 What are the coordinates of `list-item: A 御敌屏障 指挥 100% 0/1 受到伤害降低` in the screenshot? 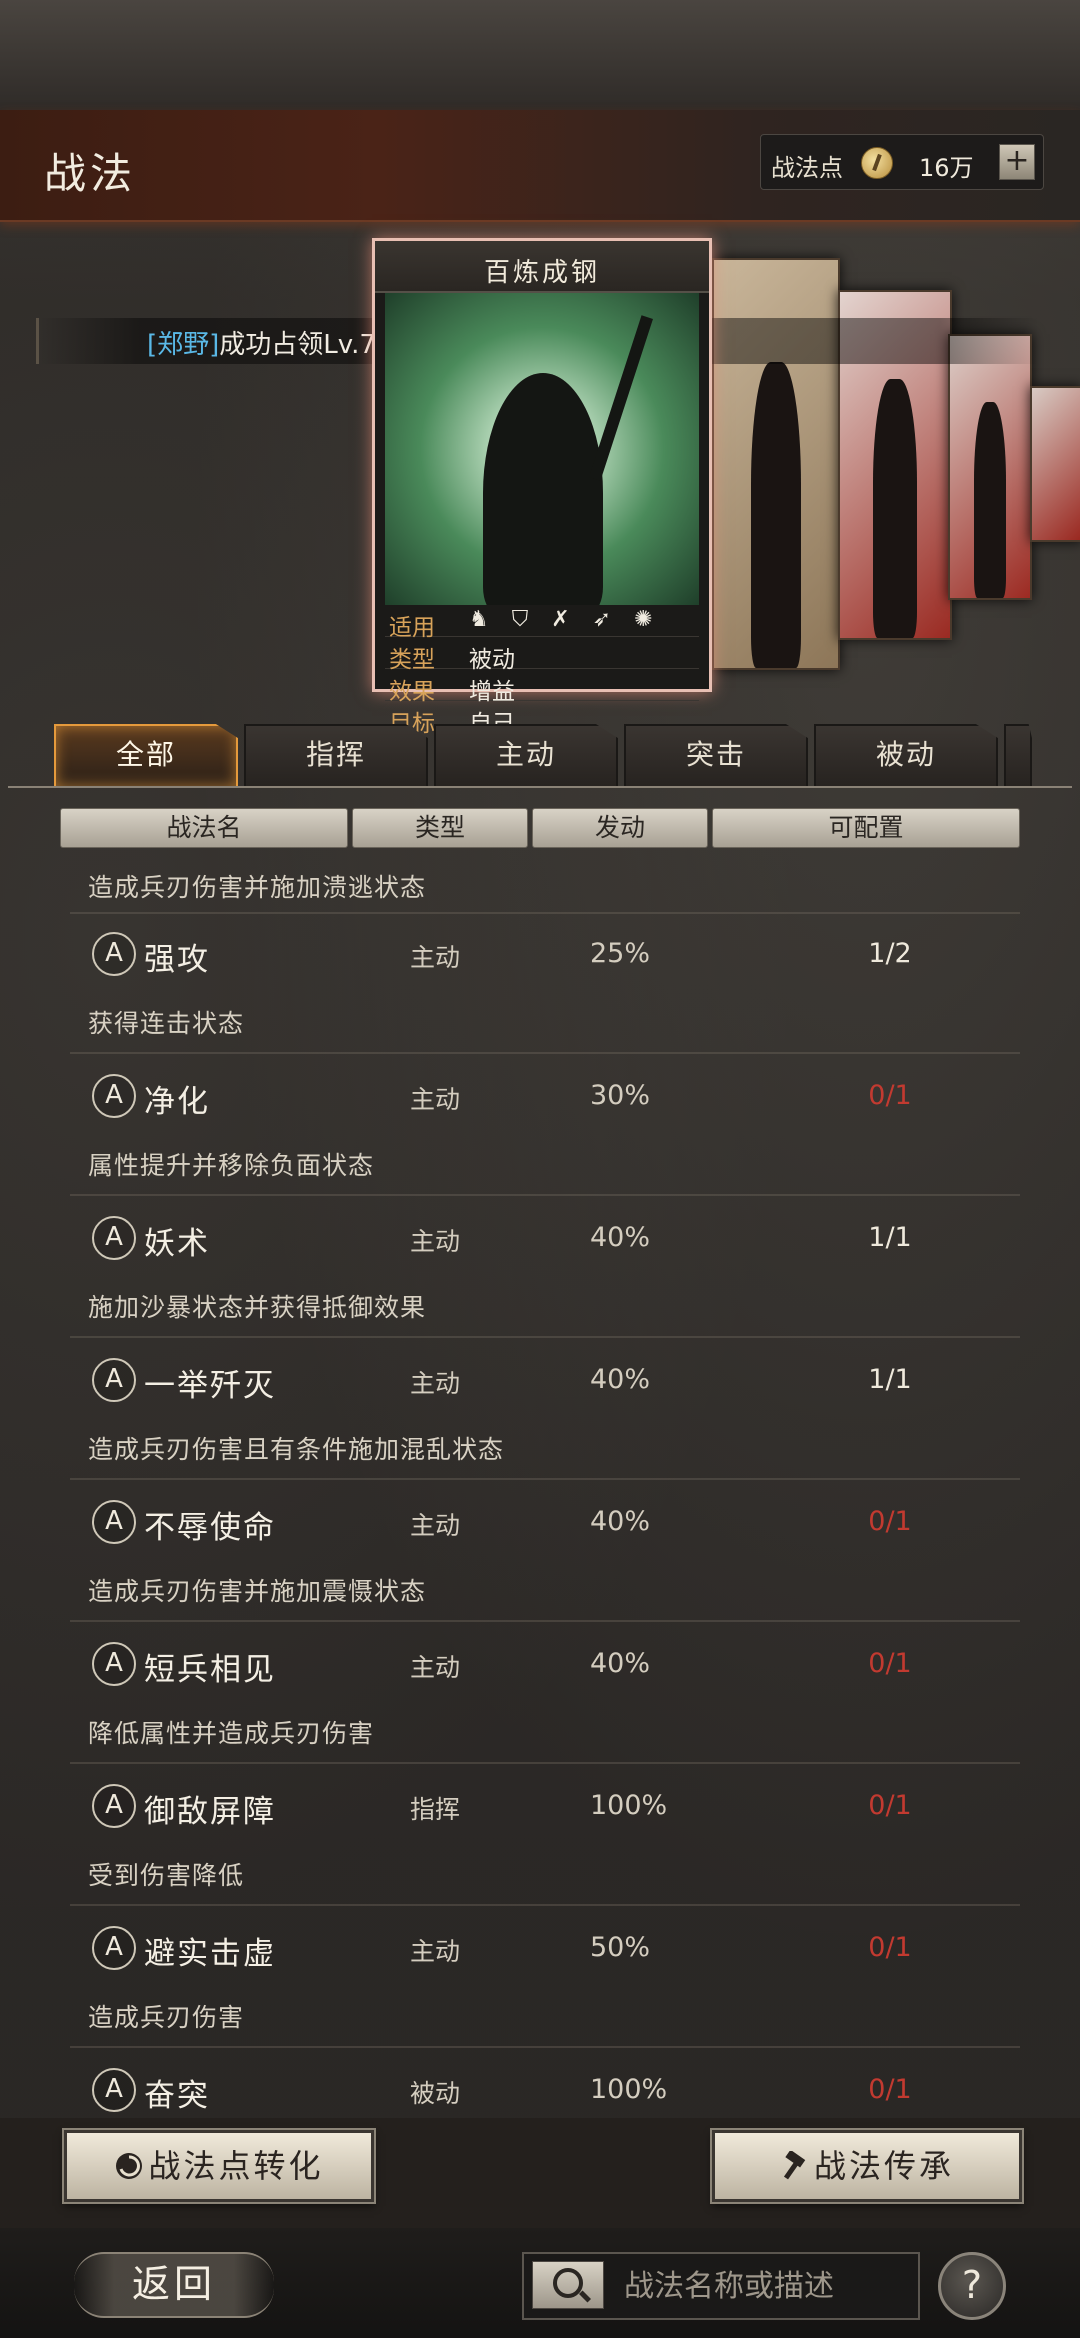 It's located at (545, 1841).